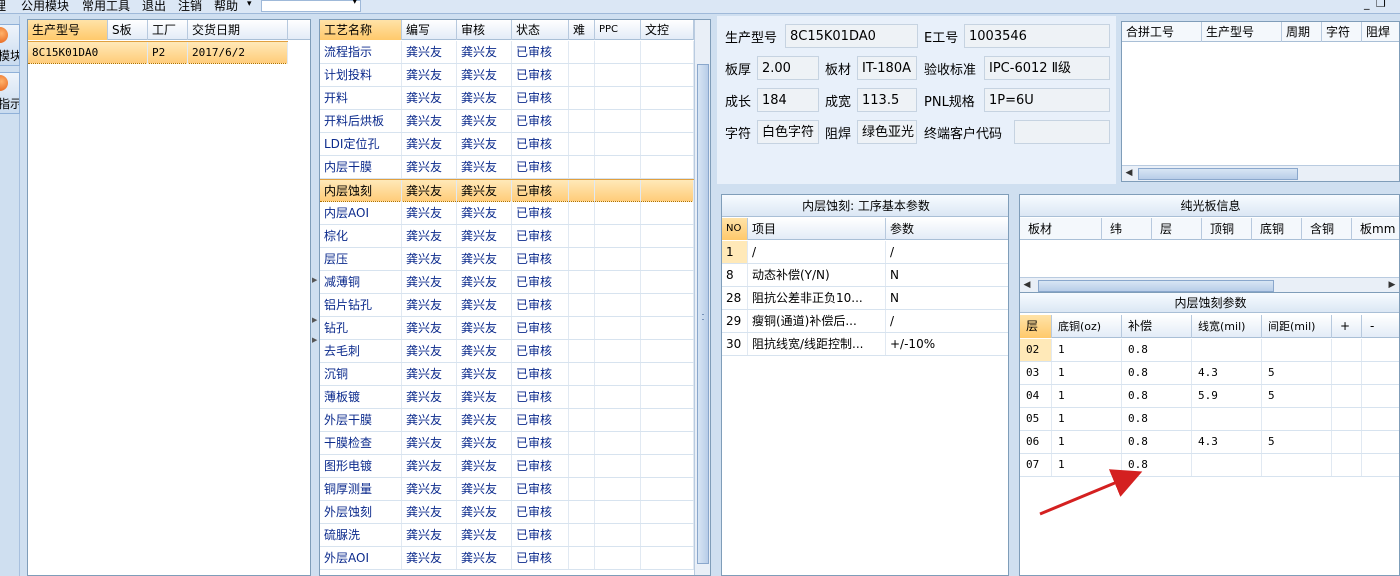  I want to click on table-row: 流程指示 龚兴友 龚兴友 已审核, so click(507, 52).